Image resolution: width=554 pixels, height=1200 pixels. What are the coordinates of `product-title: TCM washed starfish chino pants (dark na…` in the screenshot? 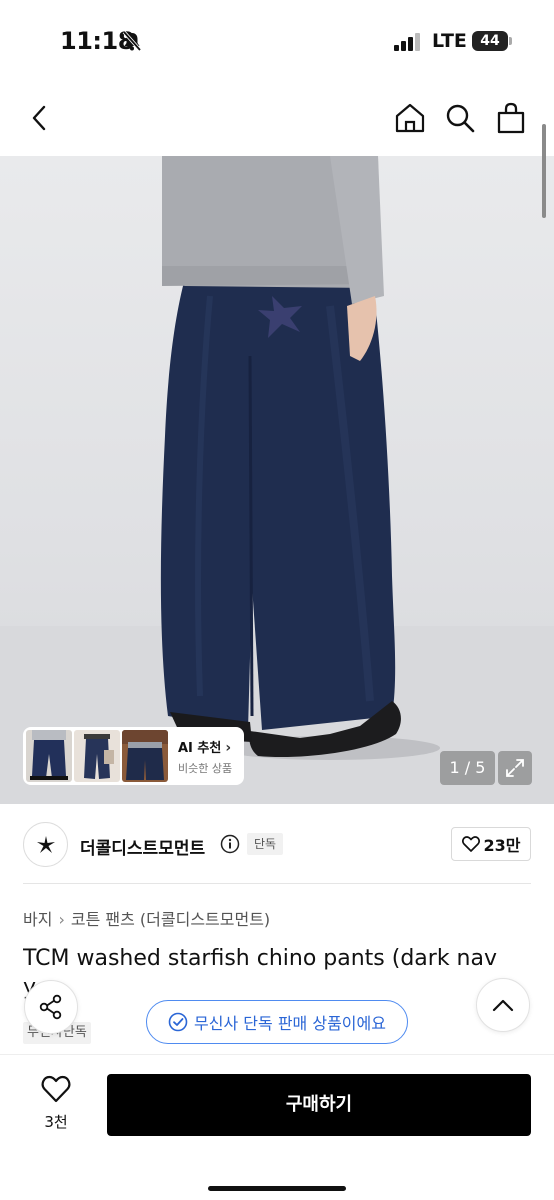 It's located at (260, 958).